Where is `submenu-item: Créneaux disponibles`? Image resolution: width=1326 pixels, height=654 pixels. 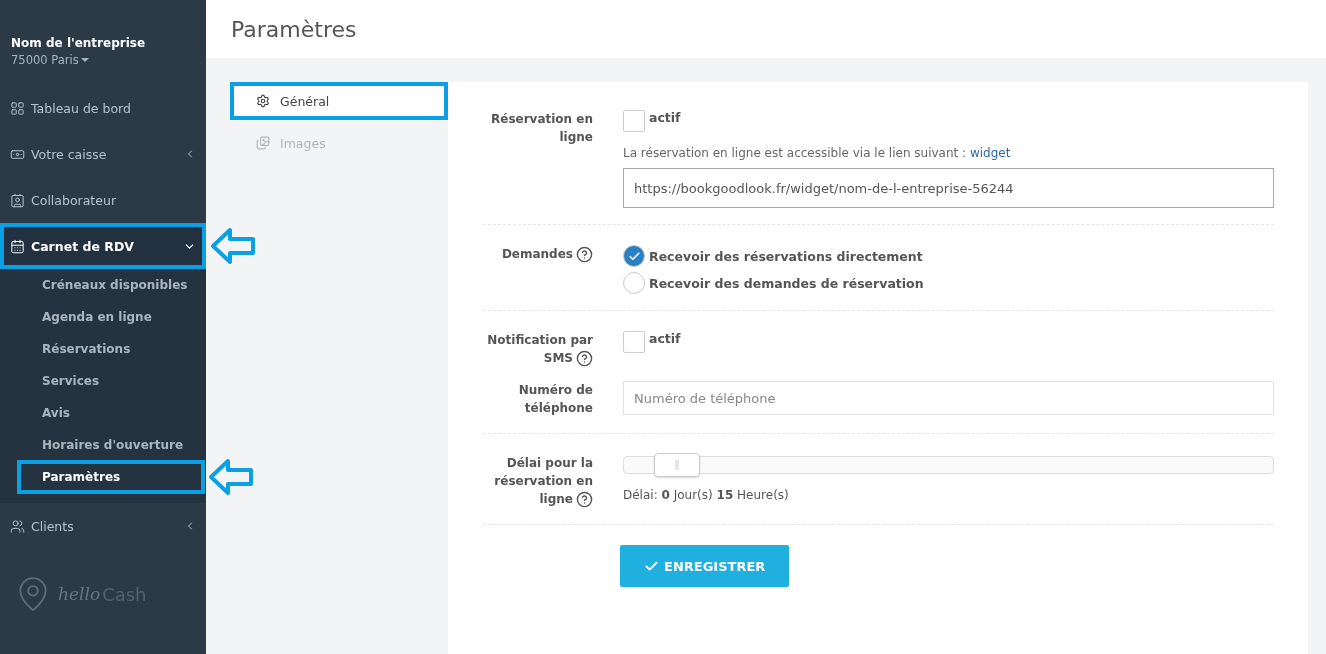 submenu-item: Créneaux disponibles is located at coordinates (111, 285).